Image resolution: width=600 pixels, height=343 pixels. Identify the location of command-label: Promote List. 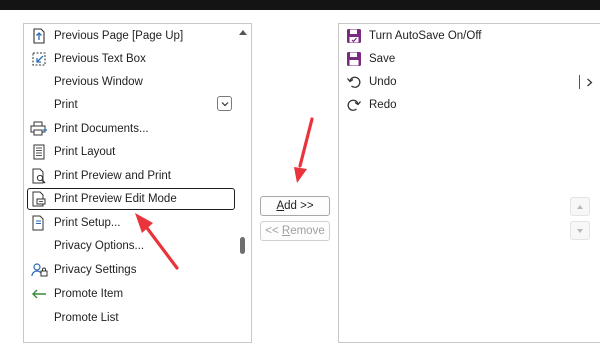
(86, 318).